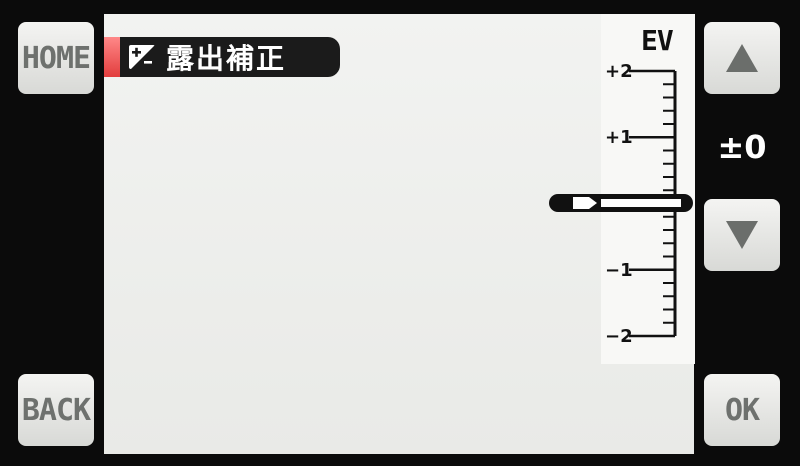  Describe the element at coordinates (621, 203) in the screenshot. I see `ev-slider-pointer` at that location.